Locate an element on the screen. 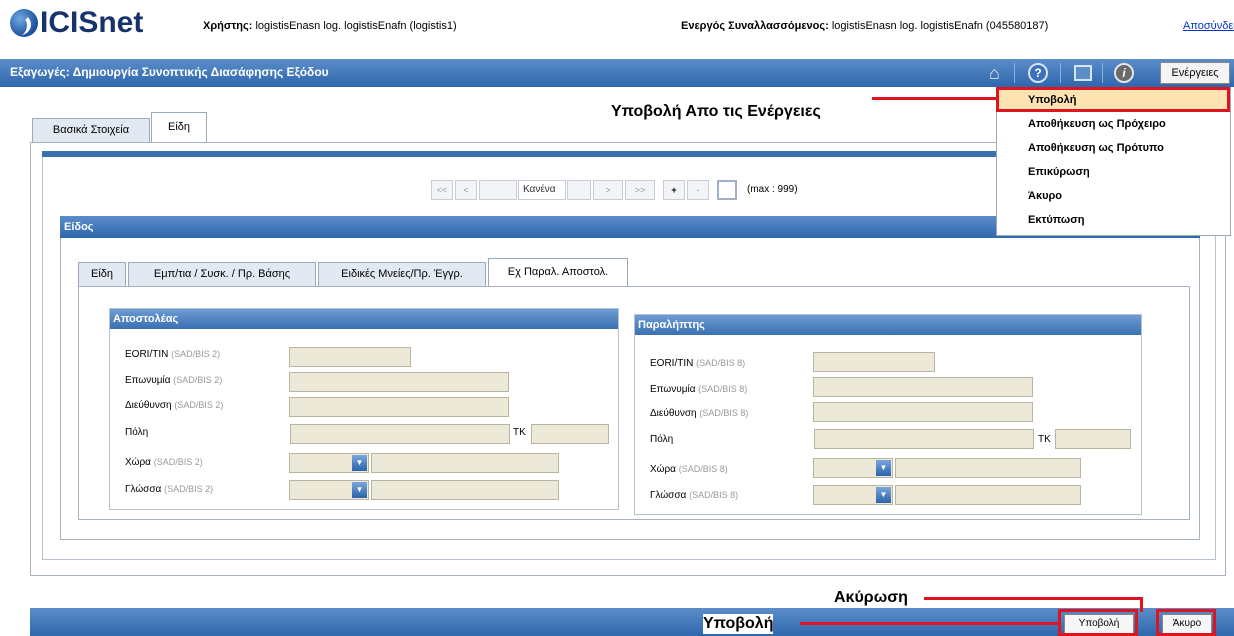 The height and width of the screenshot is (636, 1234). consignor-city-input is located at coordinates (400, 434).